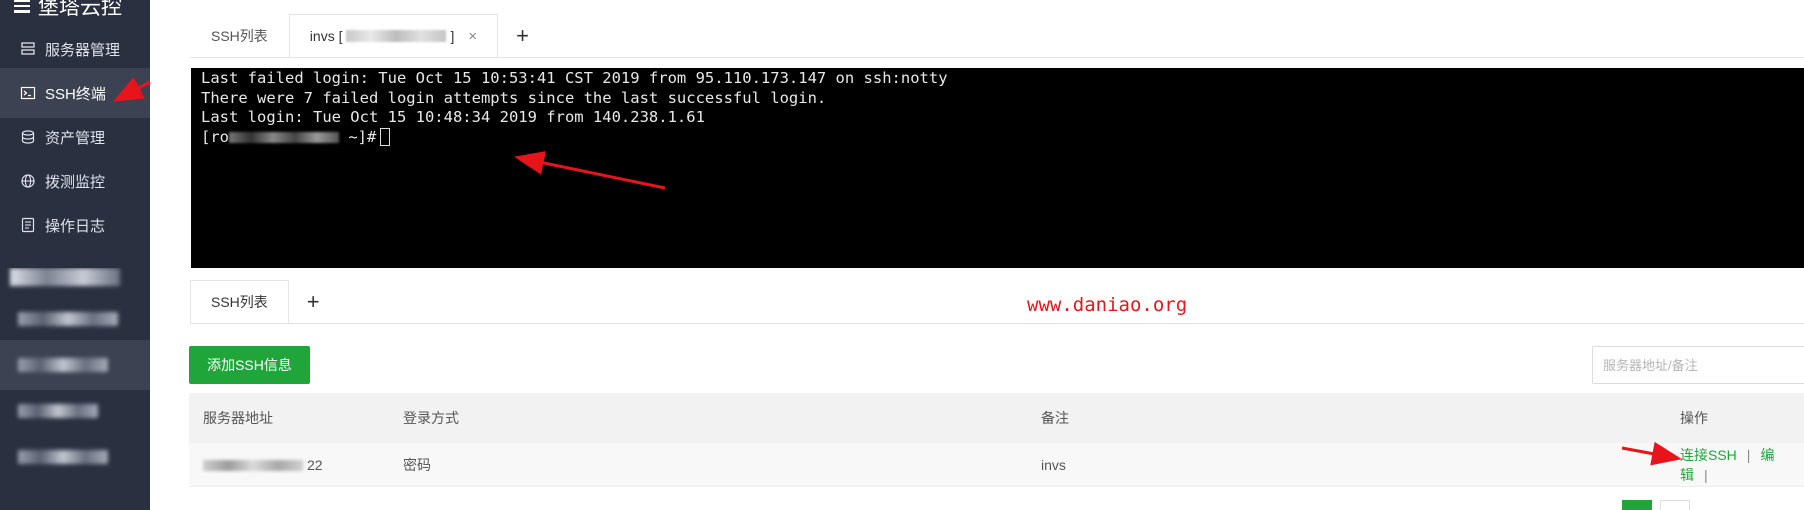 The image size is (1804, 510). I want to click on sidebar-item-label: SSH终端, so click(75, 94).